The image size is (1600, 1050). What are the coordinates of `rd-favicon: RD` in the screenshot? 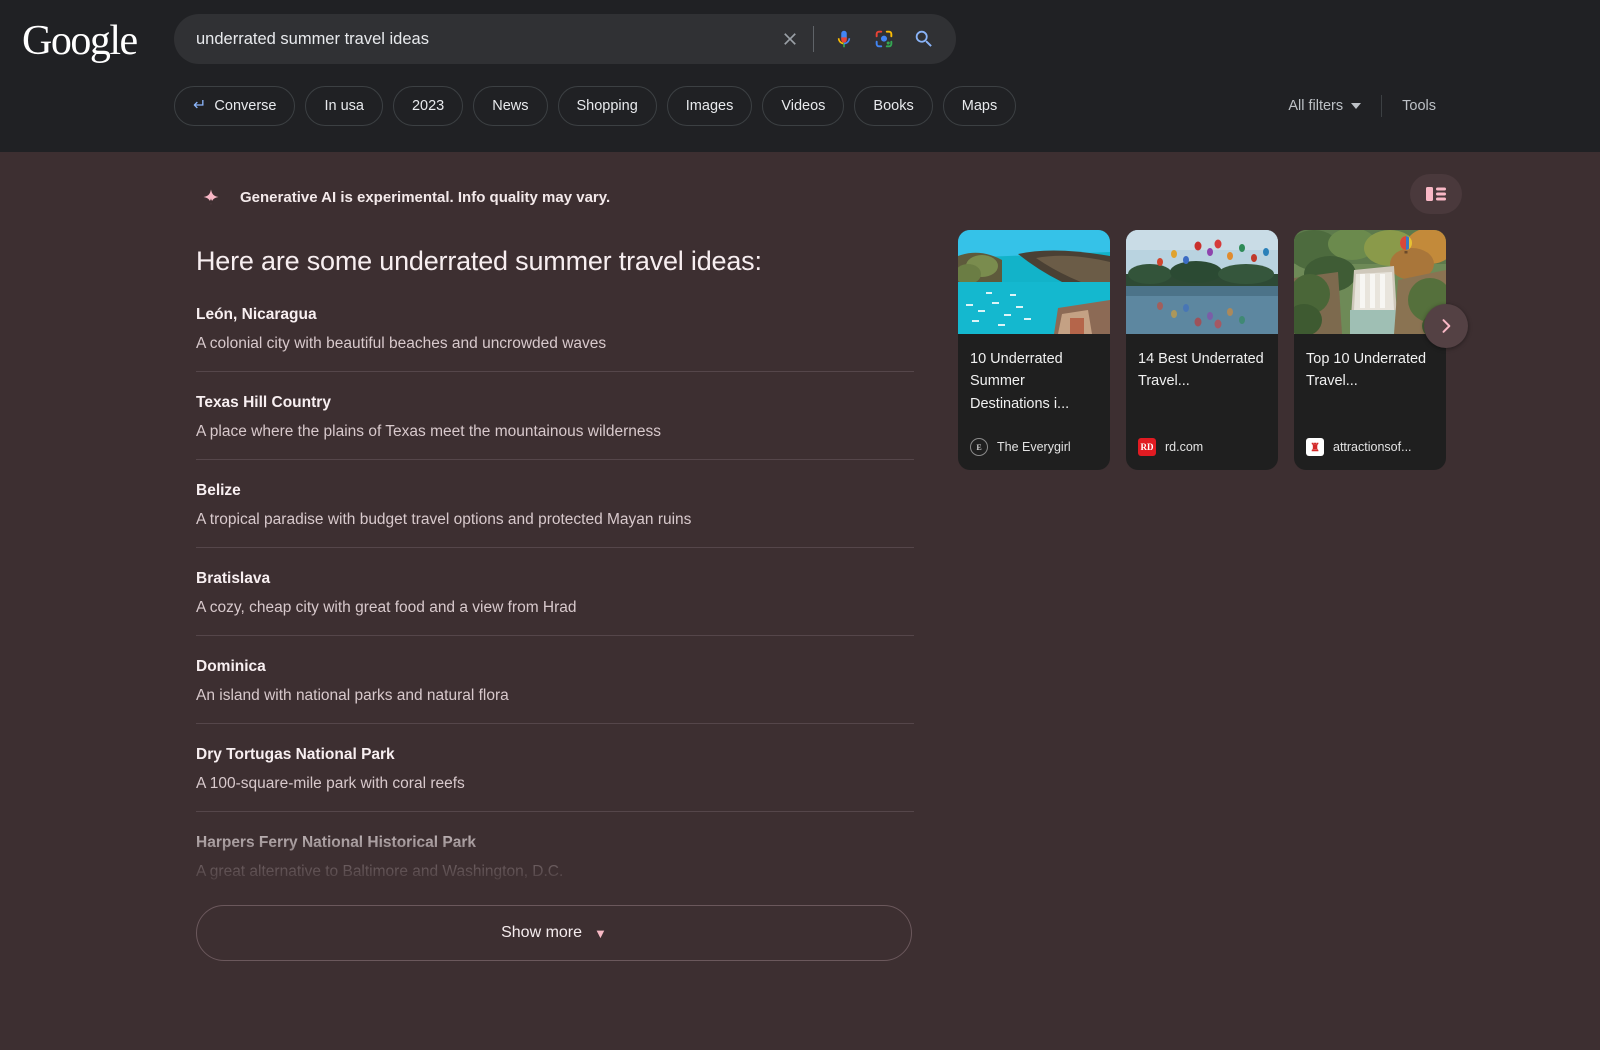 It's located at (1147, 447).